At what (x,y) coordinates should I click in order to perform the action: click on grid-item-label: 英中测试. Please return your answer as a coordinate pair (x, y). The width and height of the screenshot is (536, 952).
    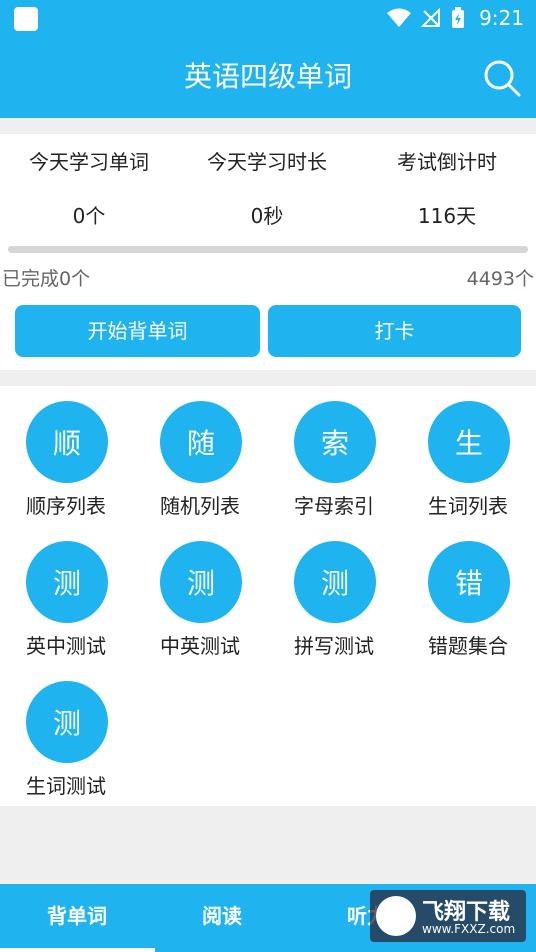
    Looking at the image, I should click on (66, 646).